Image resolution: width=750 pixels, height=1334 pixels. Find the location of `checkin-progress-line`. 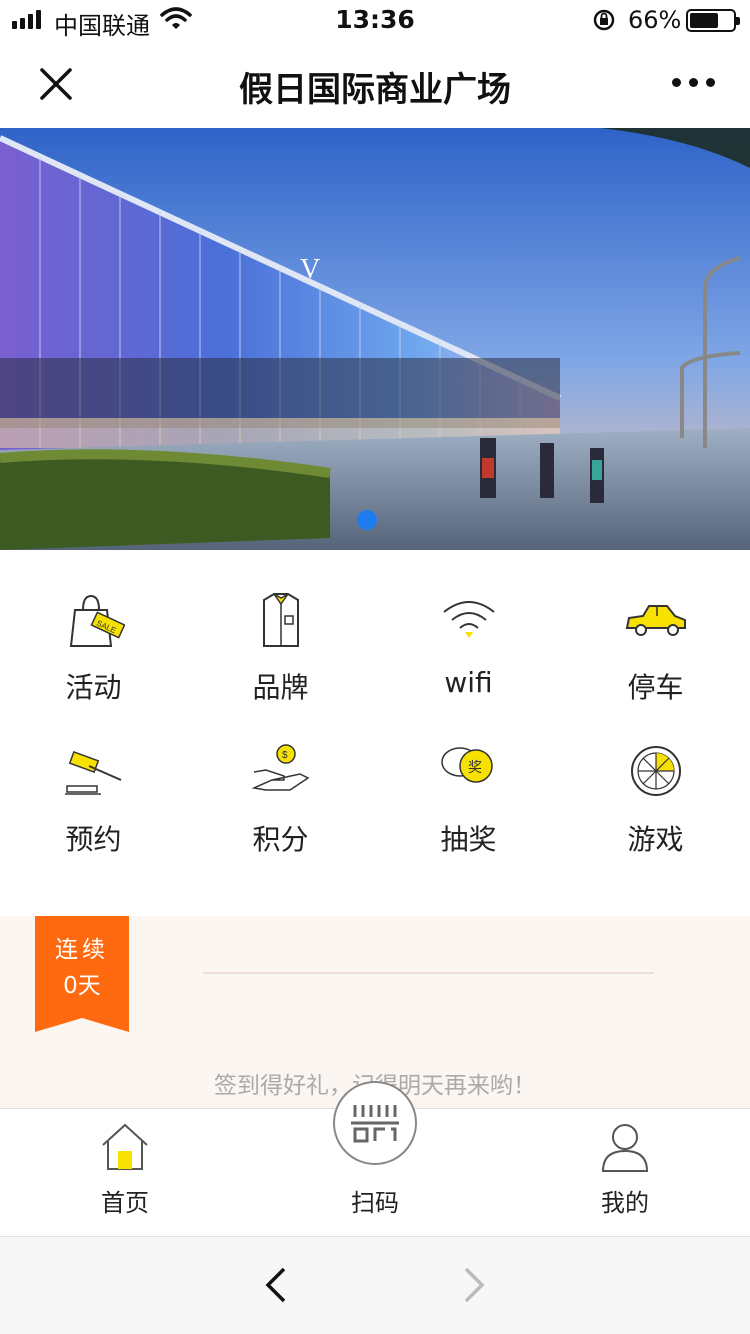

checkin-progress-line is located at coordinates (428, 973).